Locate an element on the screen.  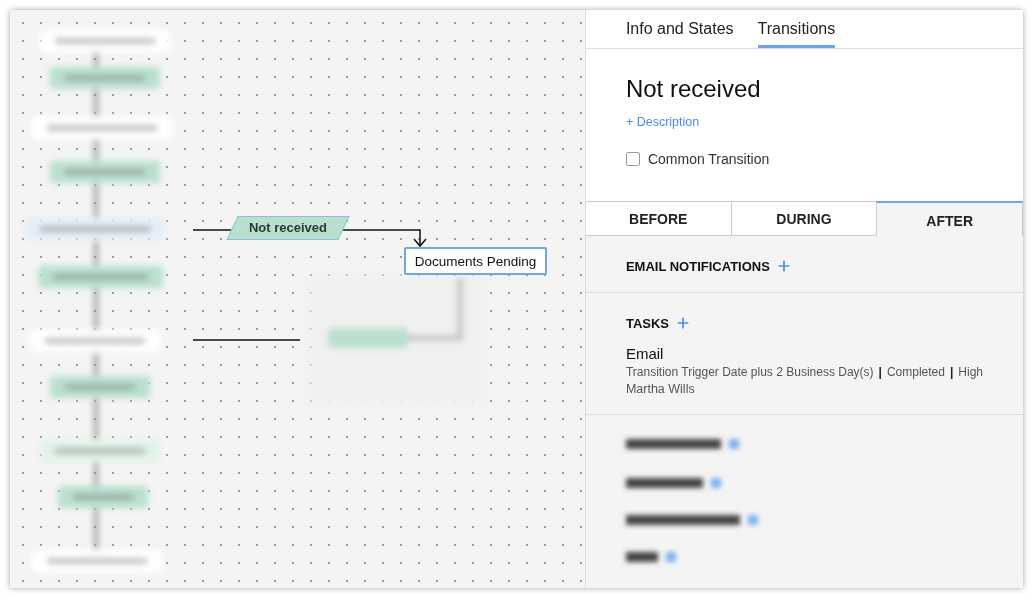
task-detail: Completed is located at coordinates (915, 372).